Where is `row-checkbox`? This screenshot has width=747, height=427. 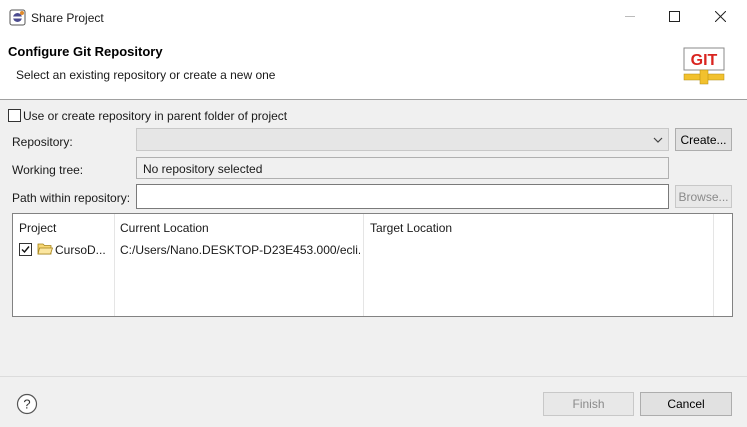
row-checkbox is located at coordinates (25, 249).